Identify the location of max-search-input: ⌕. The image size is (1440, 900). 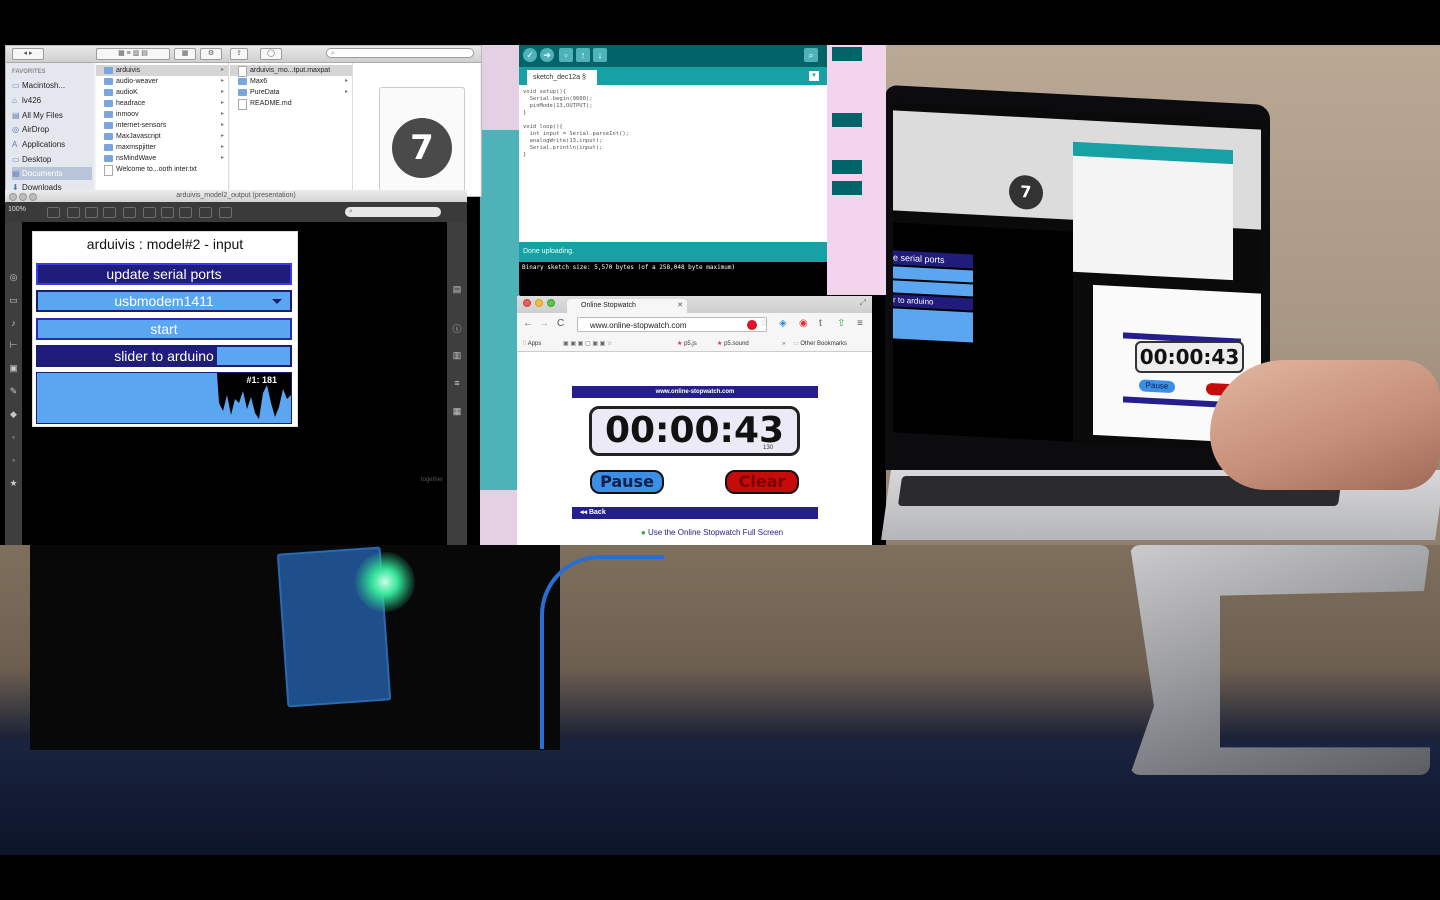
(393, 212).